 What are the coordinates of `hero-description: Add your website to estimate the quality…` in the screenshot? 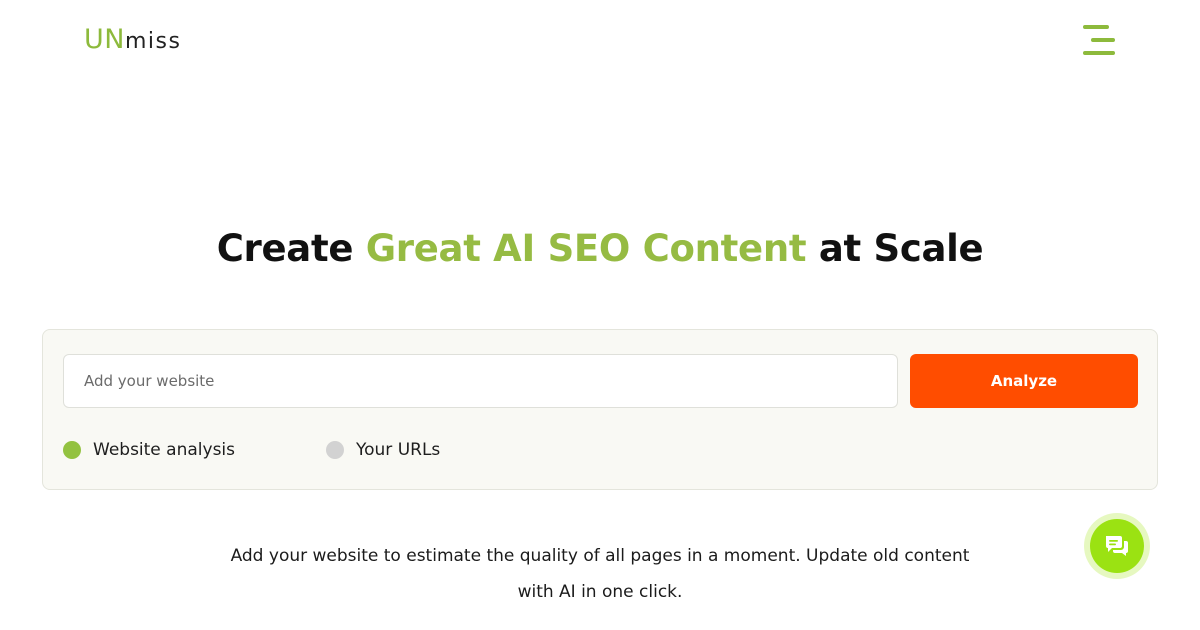 It's located at (600, 574).